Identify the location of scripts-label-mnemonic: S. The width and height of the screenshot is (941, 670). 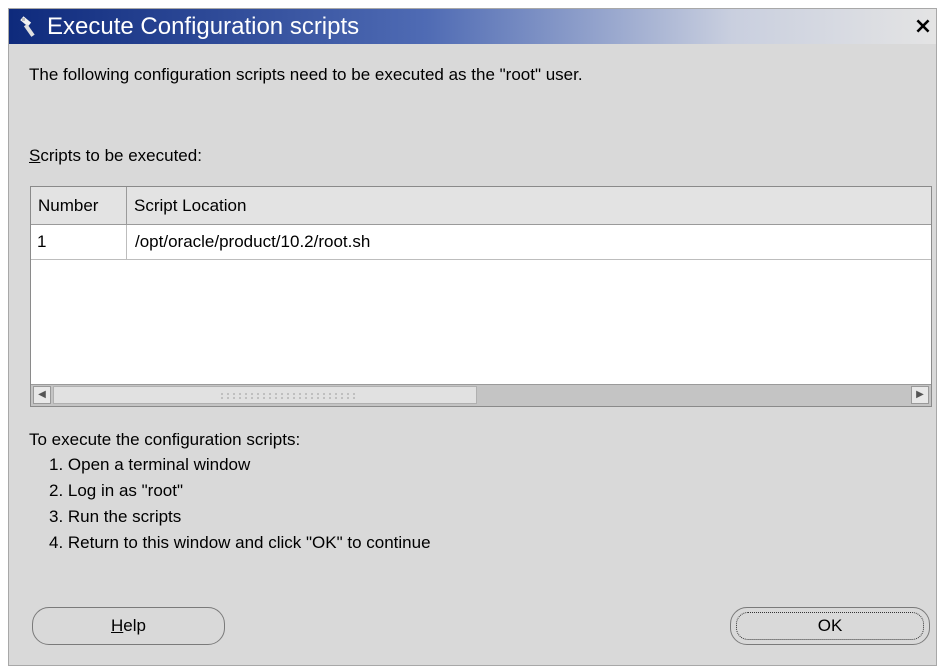
(35, 155).